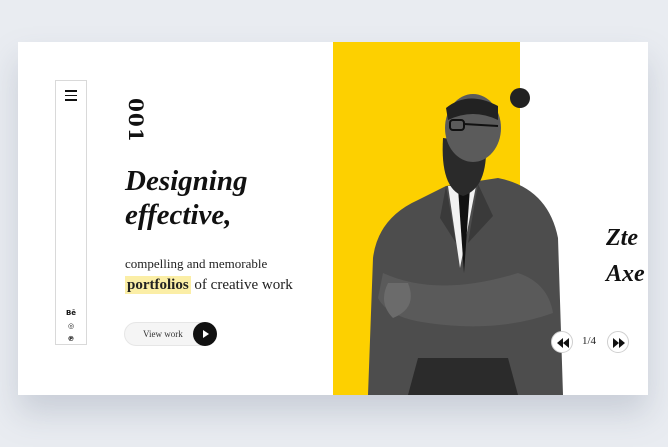  I want to click on slide-pager: 1/4, so click(591, 344).